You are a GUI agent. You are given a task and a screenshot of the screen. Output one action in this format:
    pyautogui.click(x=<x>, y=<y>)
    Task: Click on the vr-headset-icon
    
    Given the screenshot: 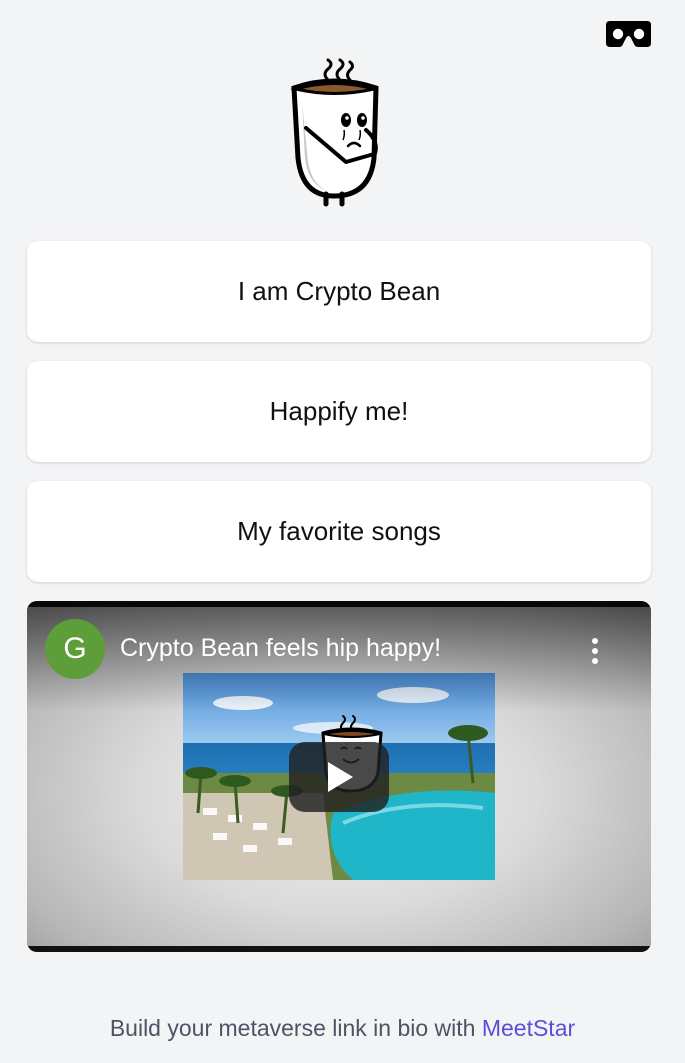 What is the action you would take?
    pyautogui.click(x=628, y=34)
    